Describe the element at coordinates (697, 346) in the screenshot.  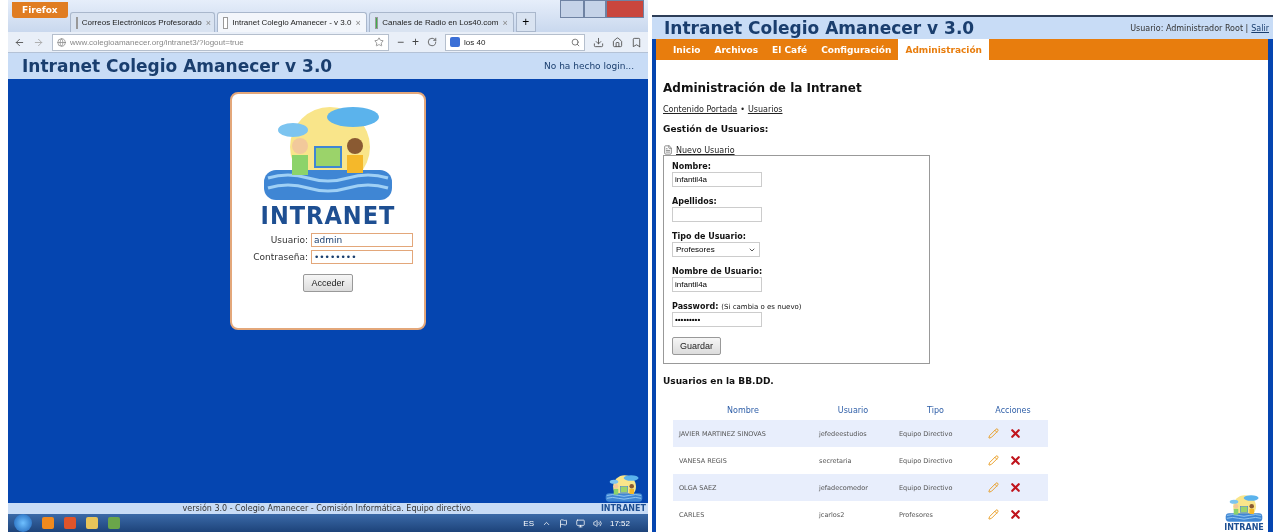
I see `save-button: Guardar` at that location.